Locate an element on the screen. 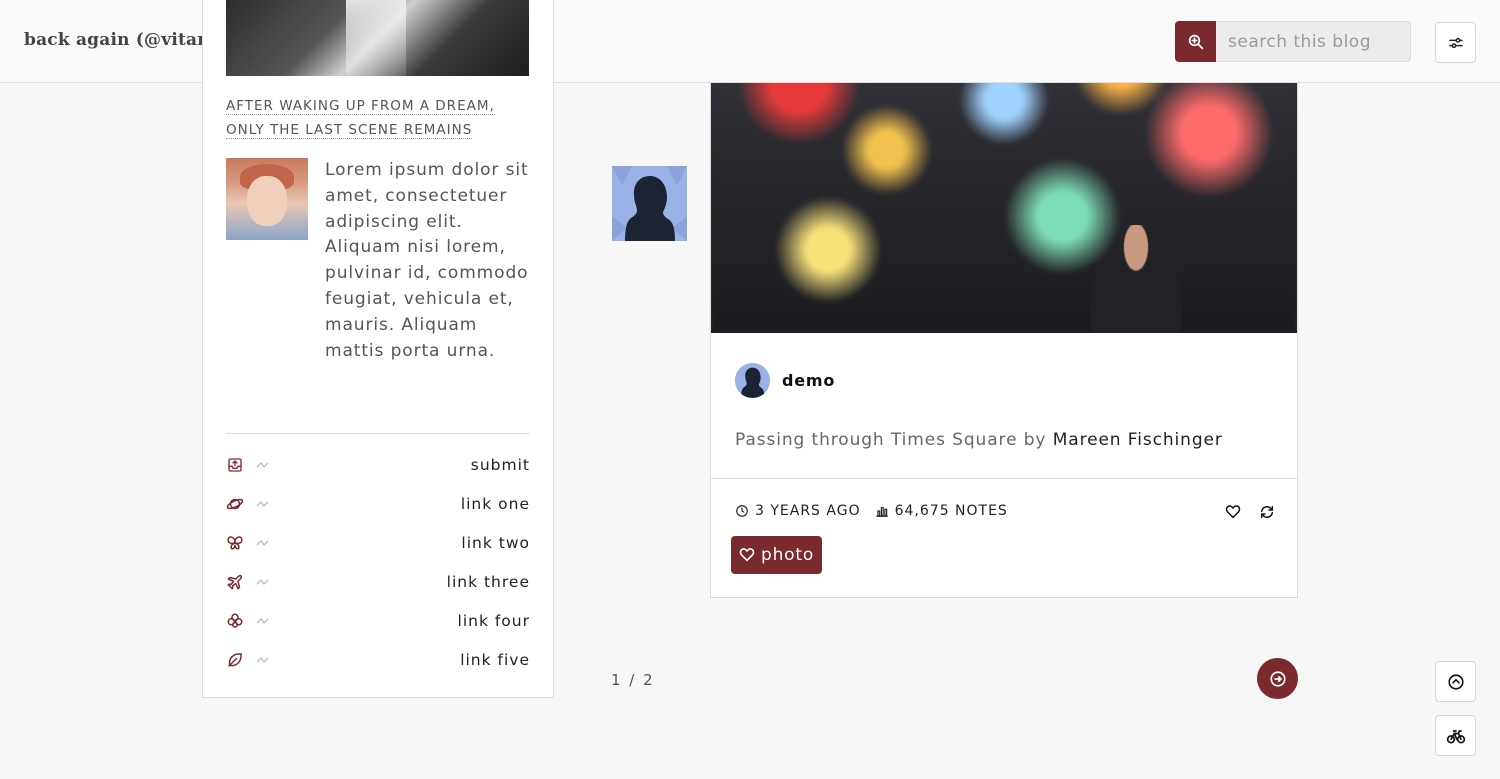 The image size is (1500, 779). sidebar-avatar is located at coordinates (267, 199).